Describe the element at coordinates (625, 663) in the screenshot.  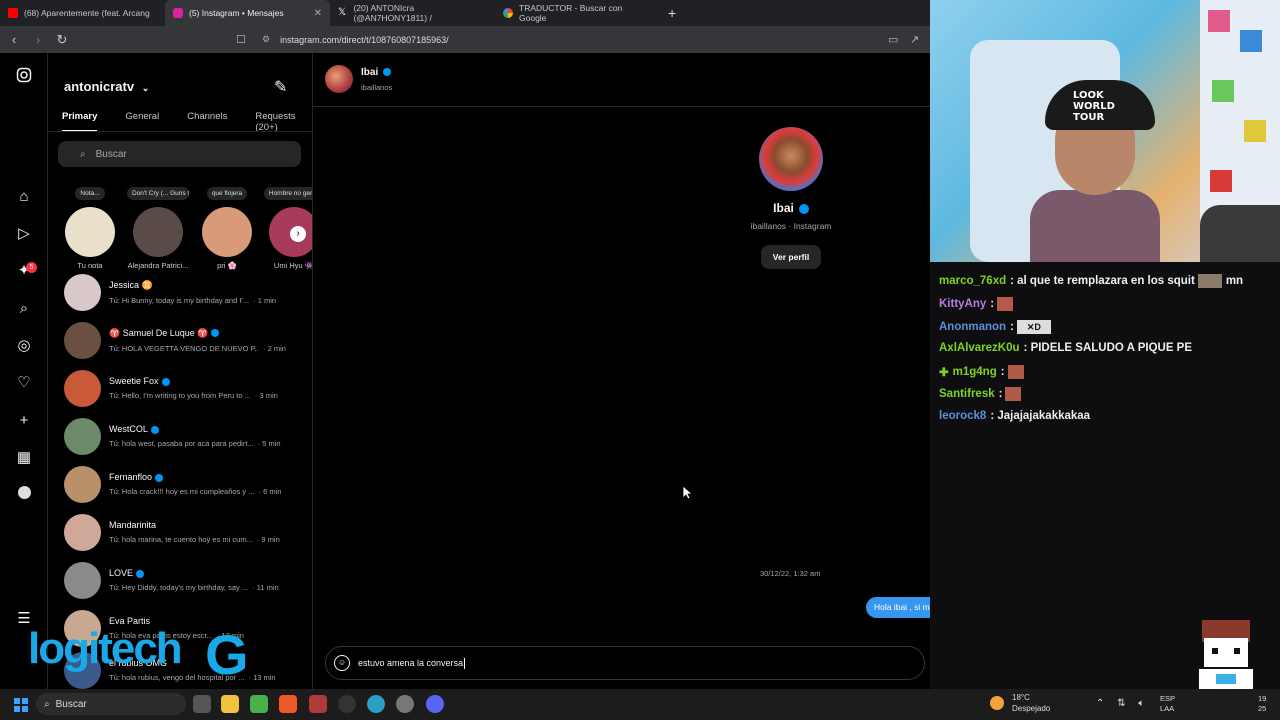
I see `message-input: ☺ estuvo amena la conversa` at that location.